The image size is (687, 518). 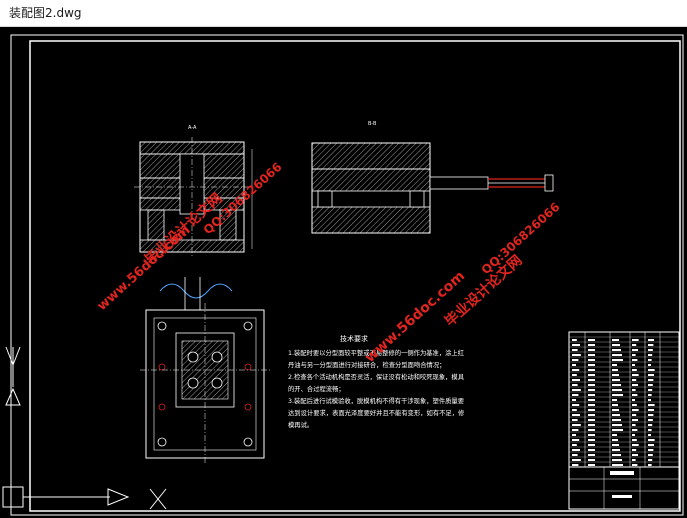 What do you see at coordinates (354, 338) in the screenshot?
I see `notes-heading: 技术要求` at bounding box center [354, 338].